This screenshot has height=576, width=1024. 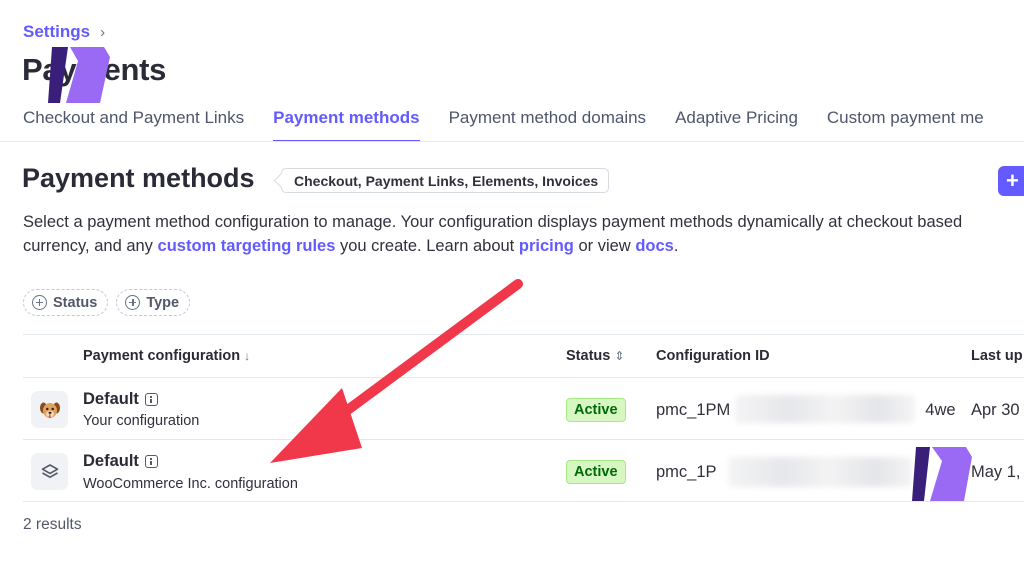 I want to click on status-filter-button: Status, so click(x=66, y=302).